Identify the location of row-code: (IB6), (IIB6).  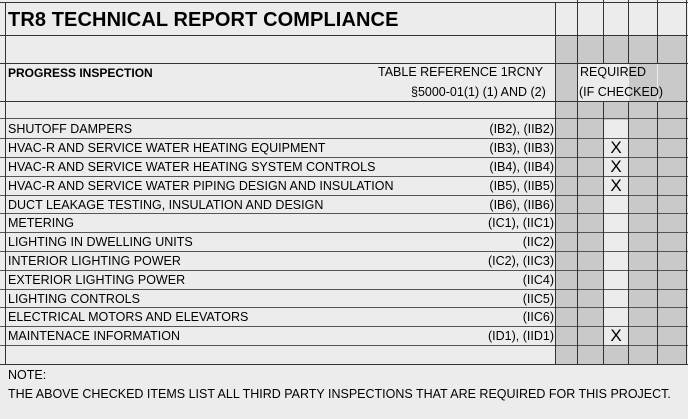
(521, 205).